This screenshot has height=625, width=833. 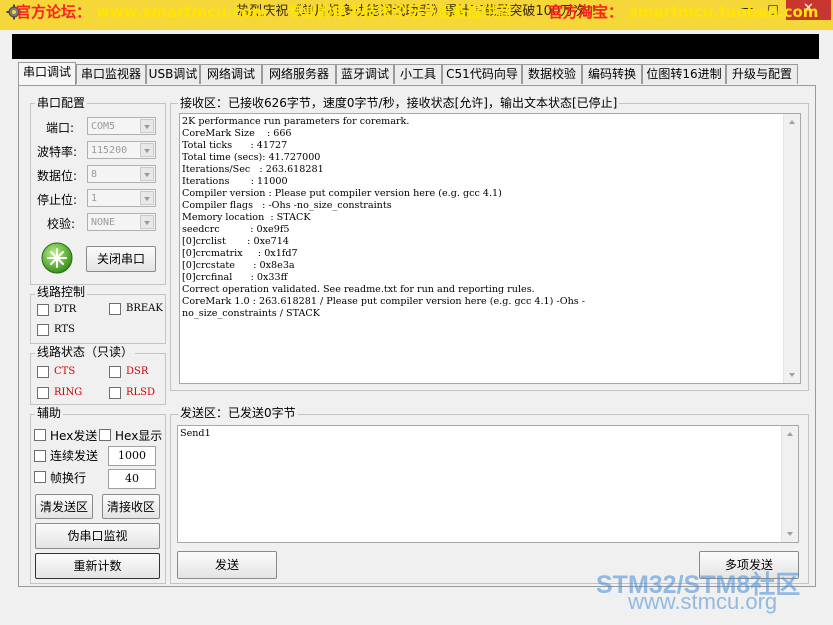 I want to click on dsr-checkbox, so click(x=115, y=372).